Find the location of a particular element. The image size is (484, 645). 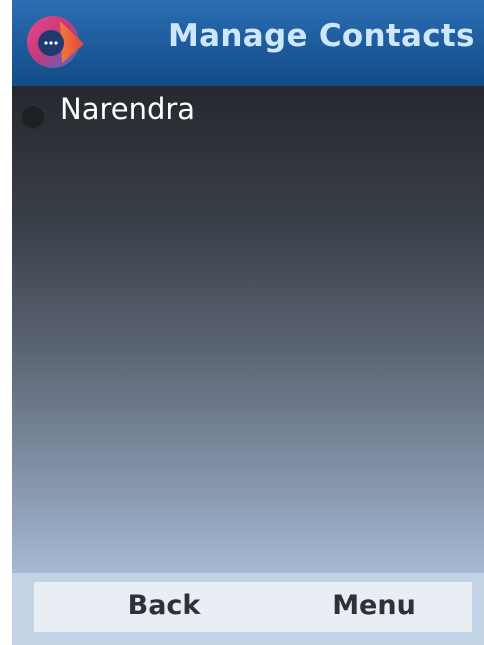

softkey-panel: Back Menu is located at coordinates (253, 607).